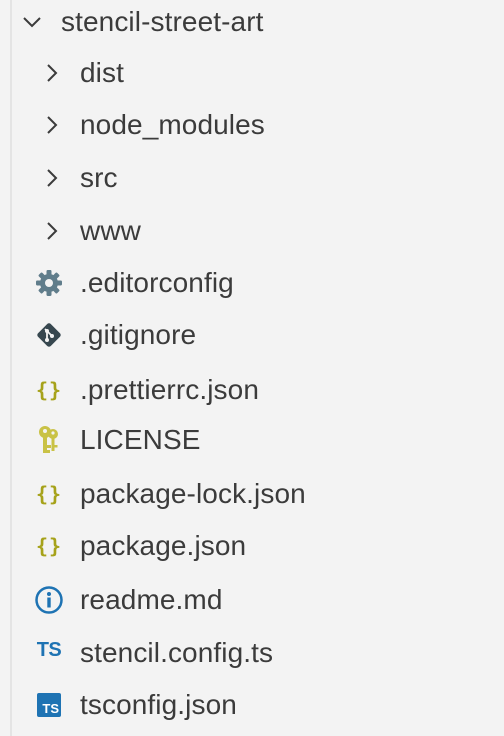 This screenshot has height=736, width=504. What do you see at coordinates (49, 600) in the screenshot?
I see `info-icon` at bounding box center [49, 600].